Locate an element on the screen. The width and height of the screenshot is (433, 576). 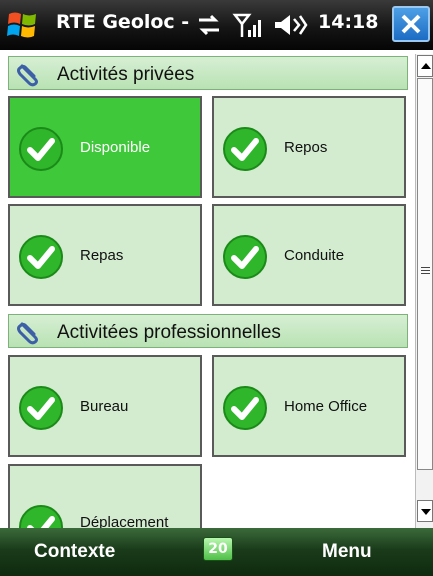
tile-disponible: Disponible is located at coordinates (105, 147).